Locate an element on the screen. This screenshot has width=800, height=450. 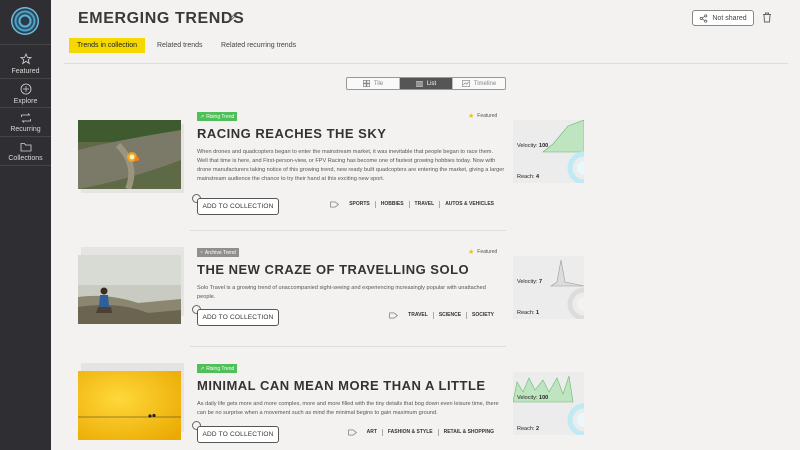
reach-readout: Reach: 4 is located at coordinates (528, 177).